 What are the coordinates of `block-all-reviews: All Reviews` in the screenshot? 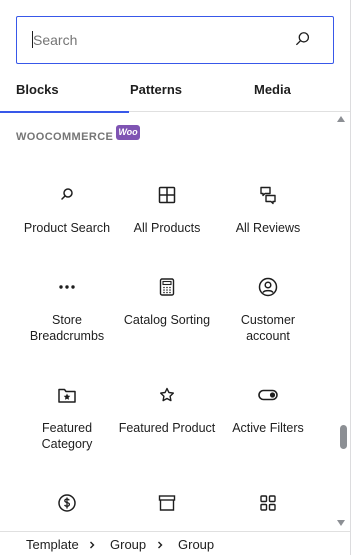 It's located at (268, 209).